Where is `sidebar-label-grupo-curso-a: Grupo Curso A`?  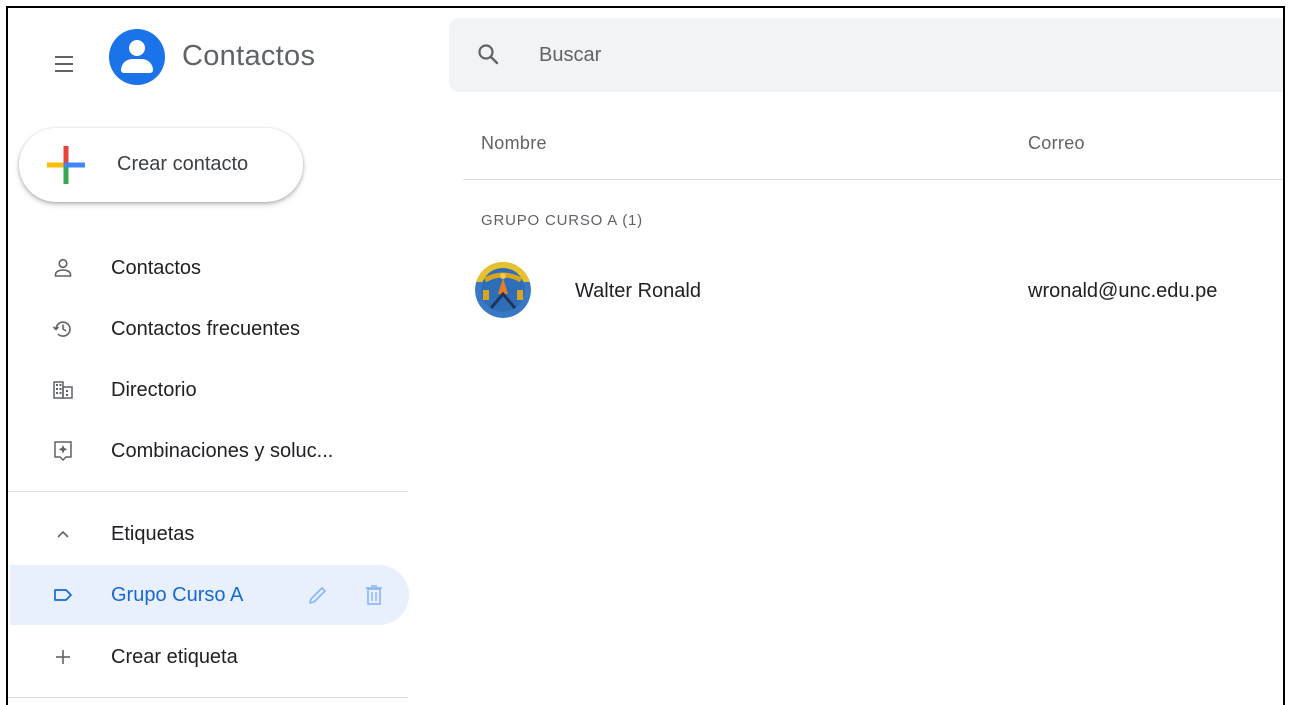
sidebar-label-grupo-curso-a: Grupo Curso A is located at coordinates (209, 595).